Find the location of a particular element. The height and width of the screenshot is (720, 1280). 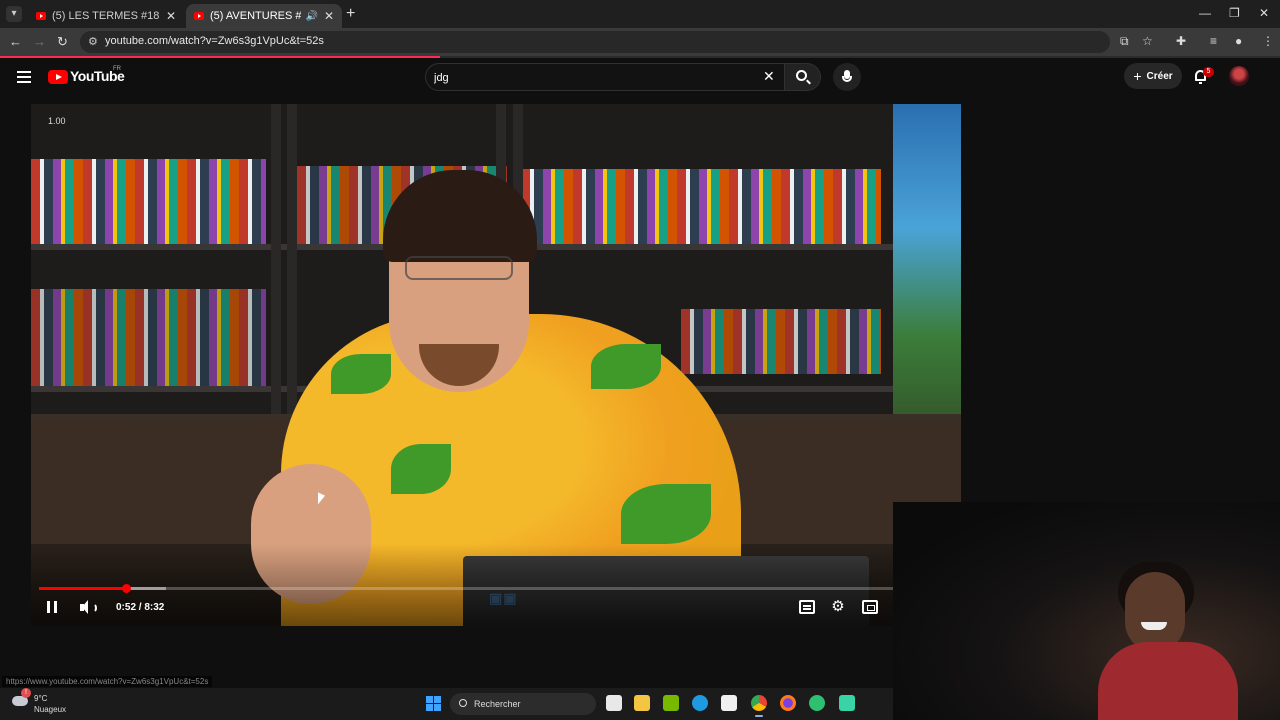

url-text: youtube.com/watch?v=Zw6s3g1VpUc&t=52s is located at coordinates (214, 41).